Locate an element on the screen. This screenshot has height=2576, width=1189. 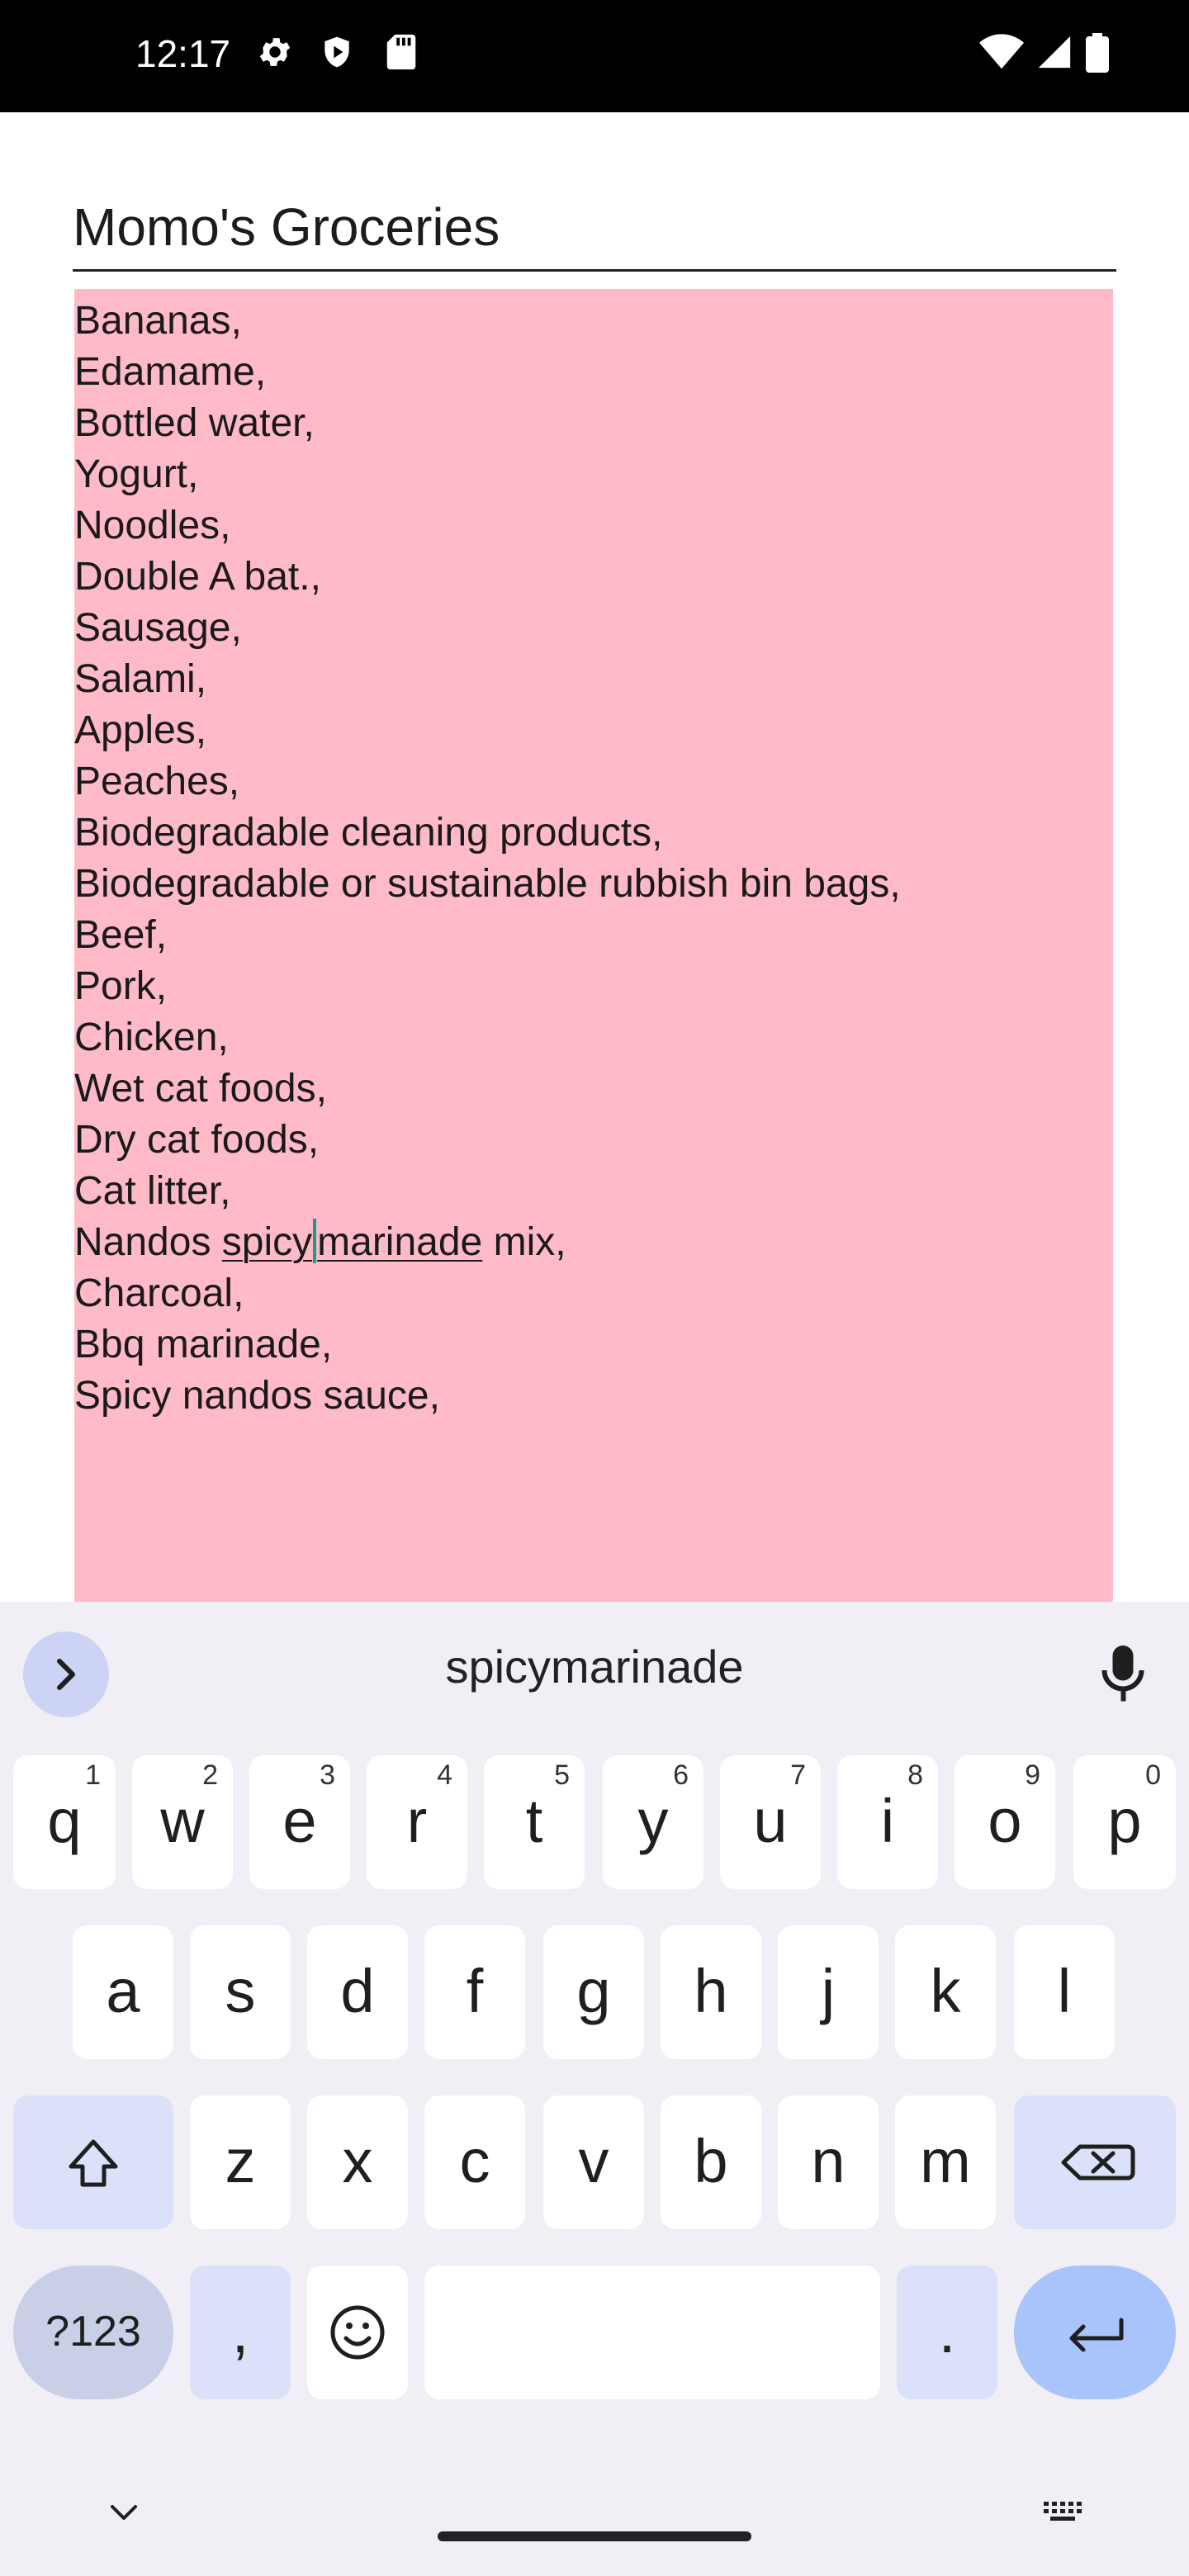
key-v: v is located at coordinates (593, 2162).